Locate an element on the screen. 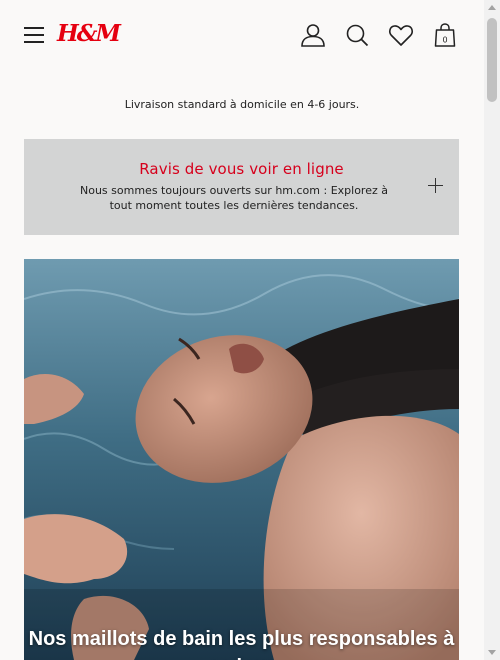 The height and width of the screenshot is (660, 500). scrollbar-thumb is located at coordinates (492, 60).